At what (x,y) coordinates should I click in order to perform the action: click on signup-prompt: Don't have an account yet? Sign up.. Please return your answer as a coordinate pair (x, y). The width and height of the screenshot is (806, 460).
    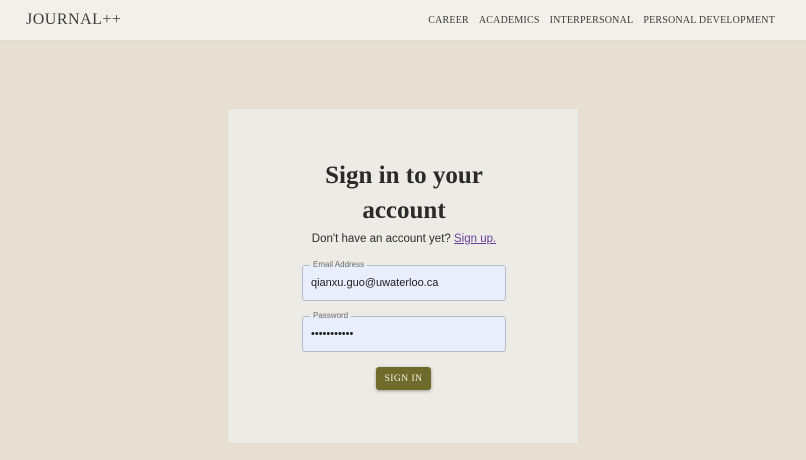
    Looking at the image, I should click on (404, 239).